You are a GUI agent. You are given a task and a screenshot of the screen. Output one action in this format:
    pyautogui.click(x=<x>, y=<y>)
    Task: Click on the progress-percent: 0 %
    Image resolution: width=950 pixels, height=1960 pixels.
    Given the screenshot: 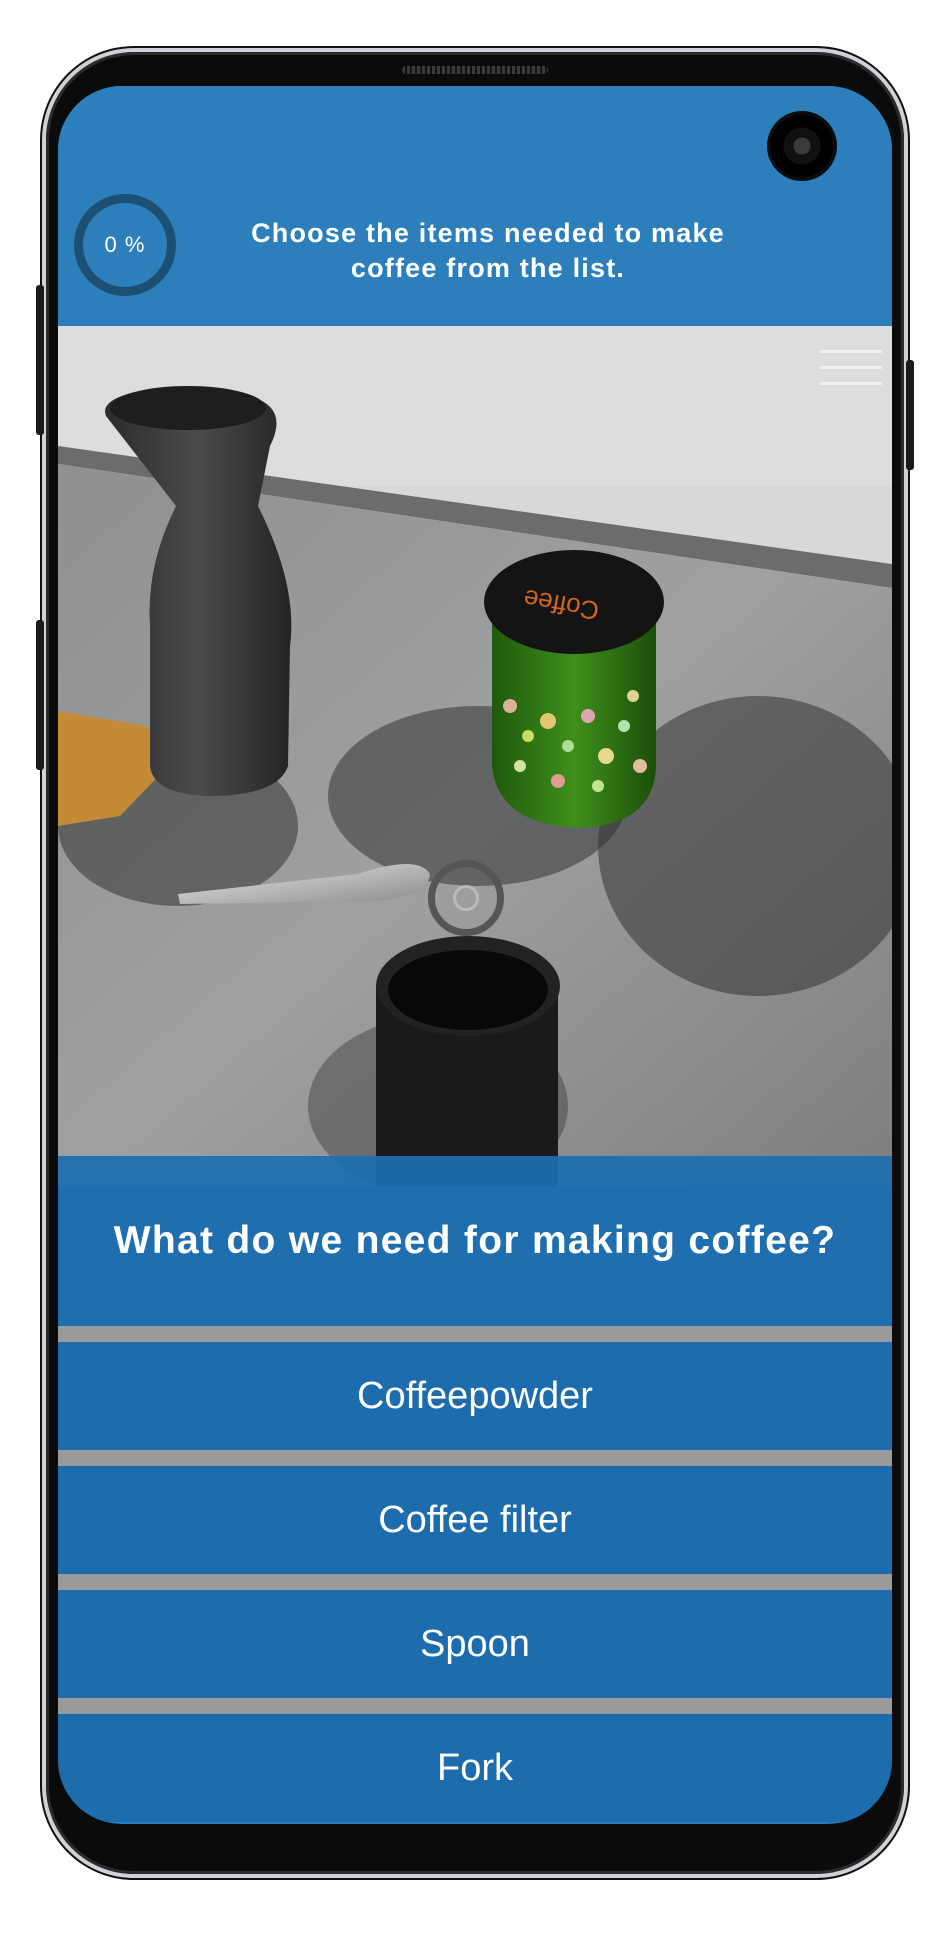 What is the action you would take?
    pyautogui.click(x=125, y=244)
    